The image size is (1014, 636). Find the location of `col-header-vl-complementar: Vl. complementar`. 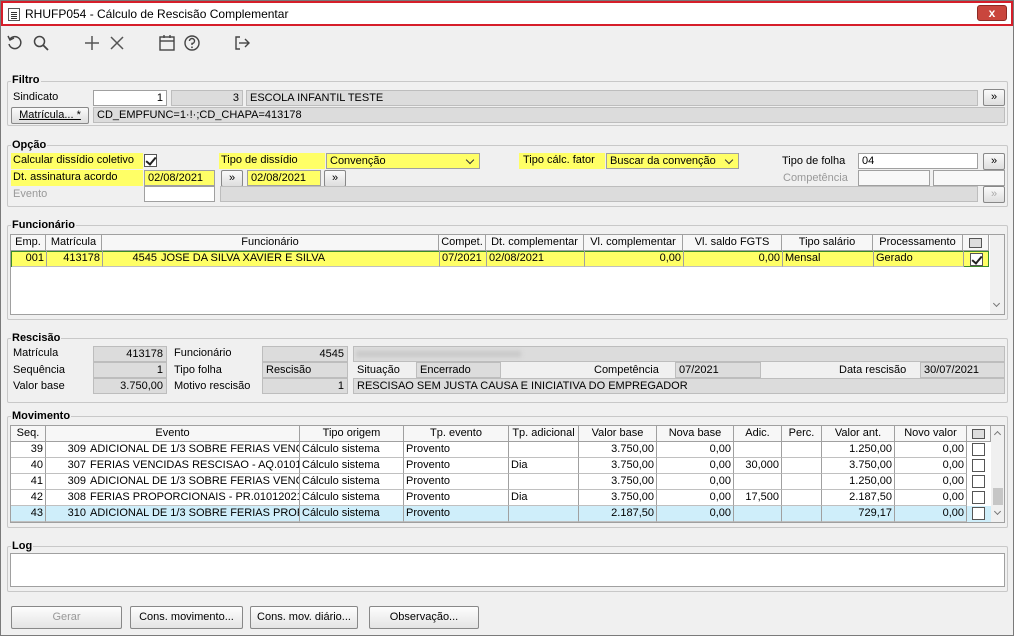

col-header-vl-complementar: Vl. complementar is located at coordinates (633, 243).